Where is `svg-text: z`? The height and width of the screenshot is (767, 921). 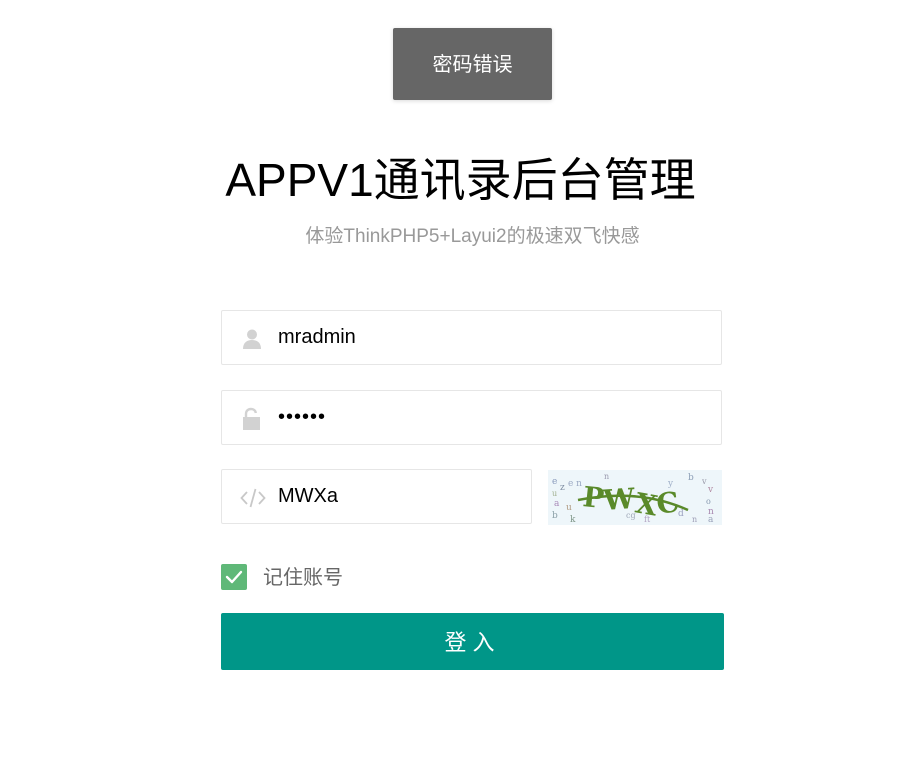
svg-text: z is located at coordinates (562, 488).